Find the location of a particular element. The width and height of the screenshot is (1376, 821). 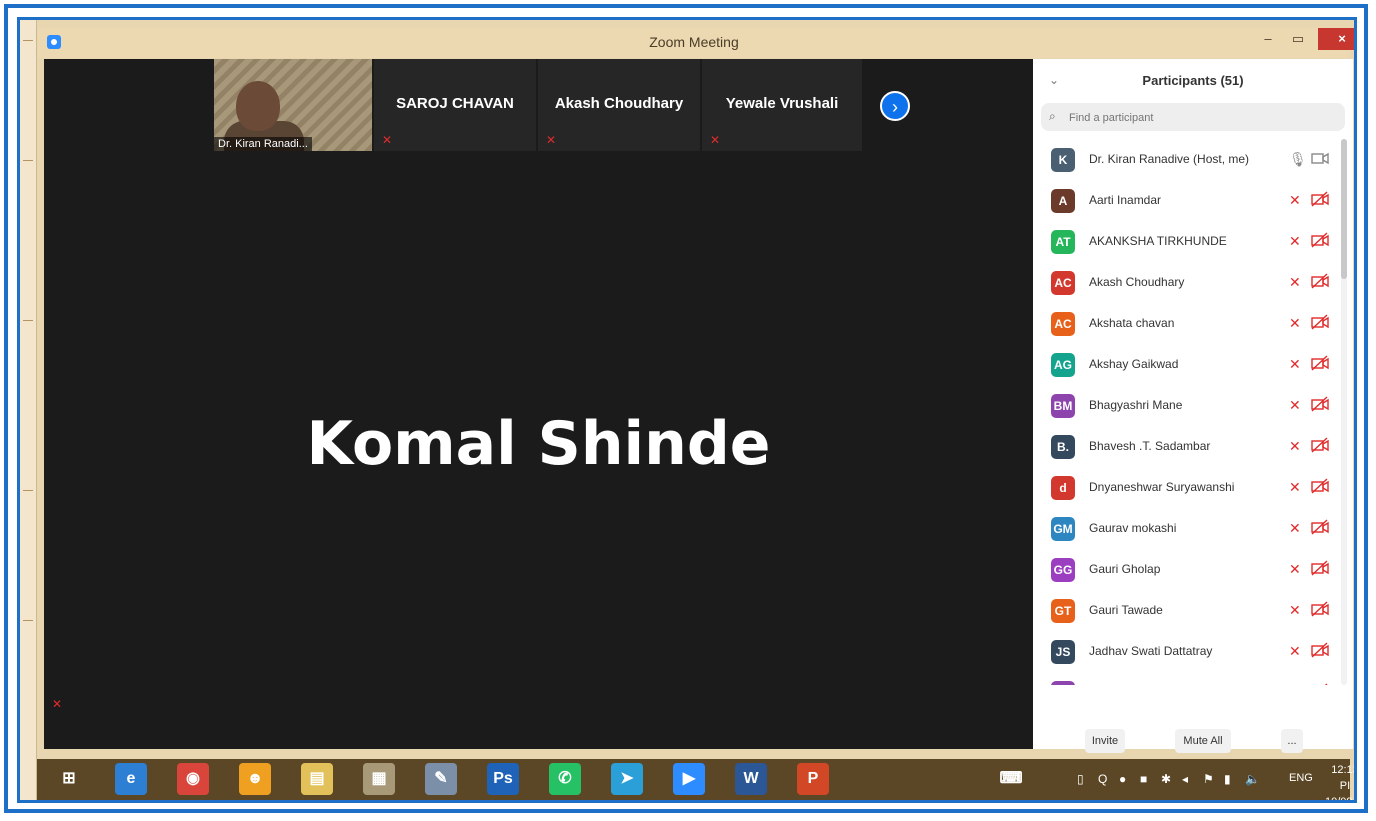

minimize-button: – is located at coordinates (1268, 39).